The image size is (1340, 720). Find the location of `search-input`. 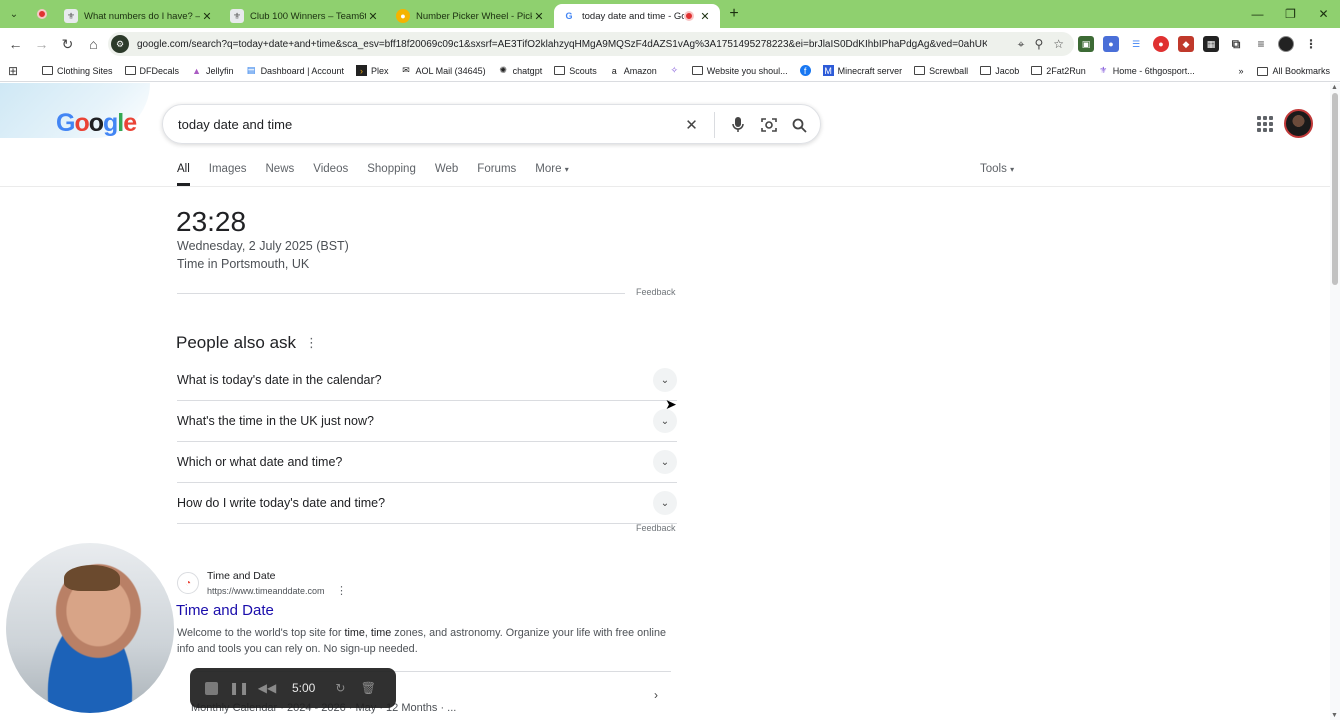

search-input is located at coordinates (428, 124).